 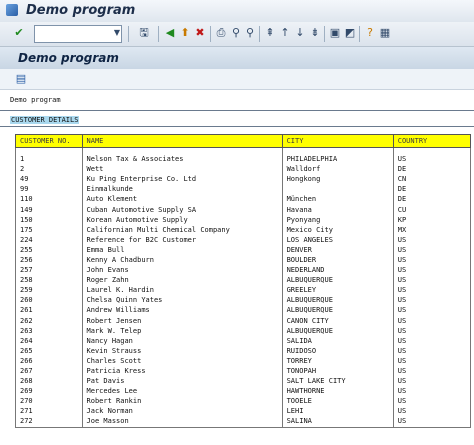 What do you see at coordinates (243, 189) in the screenshot?
I see `table-row: 99 Einmalkunde DE` at bounding box center [243, 189].